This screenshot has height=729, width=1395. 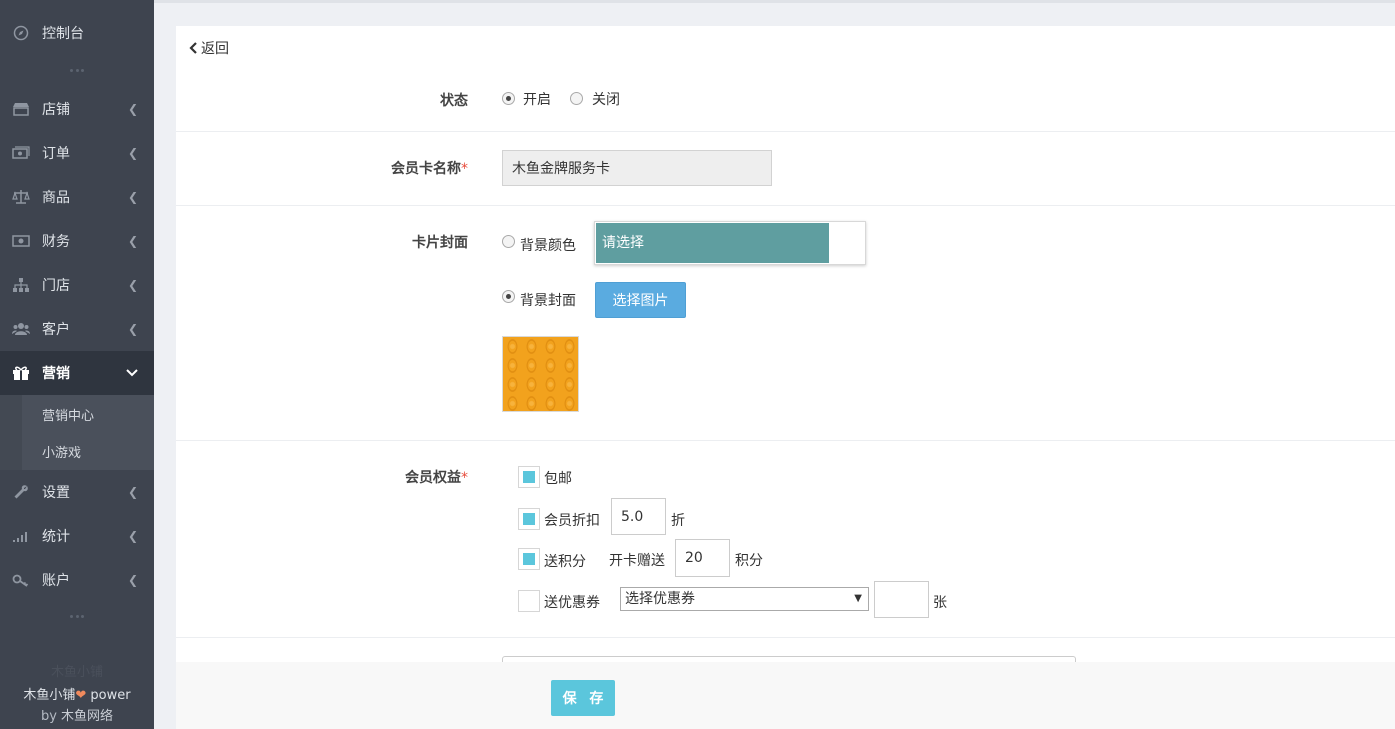 I want to click on choose-image-button: 选择图片, so click(x=640, y=300).